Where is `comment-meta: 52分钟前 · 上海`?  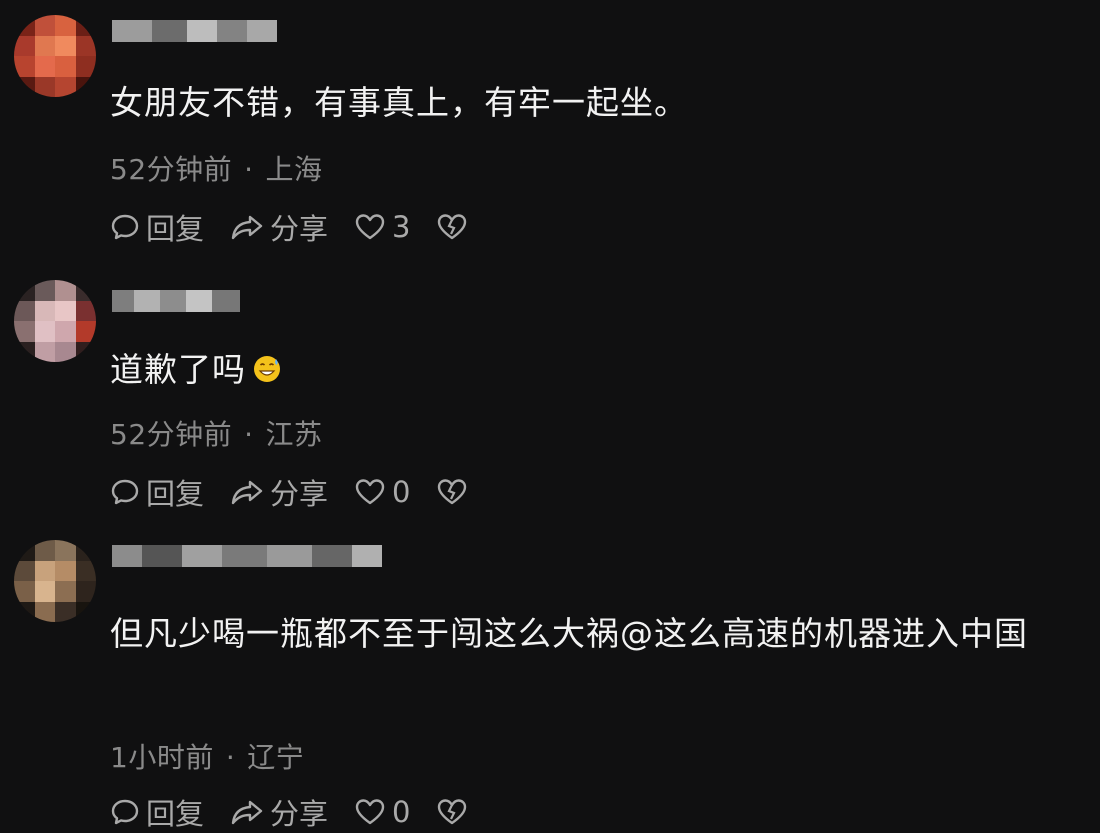 comment-meta: 52分钟前 · 上海 is located at coordinates (216, 169).